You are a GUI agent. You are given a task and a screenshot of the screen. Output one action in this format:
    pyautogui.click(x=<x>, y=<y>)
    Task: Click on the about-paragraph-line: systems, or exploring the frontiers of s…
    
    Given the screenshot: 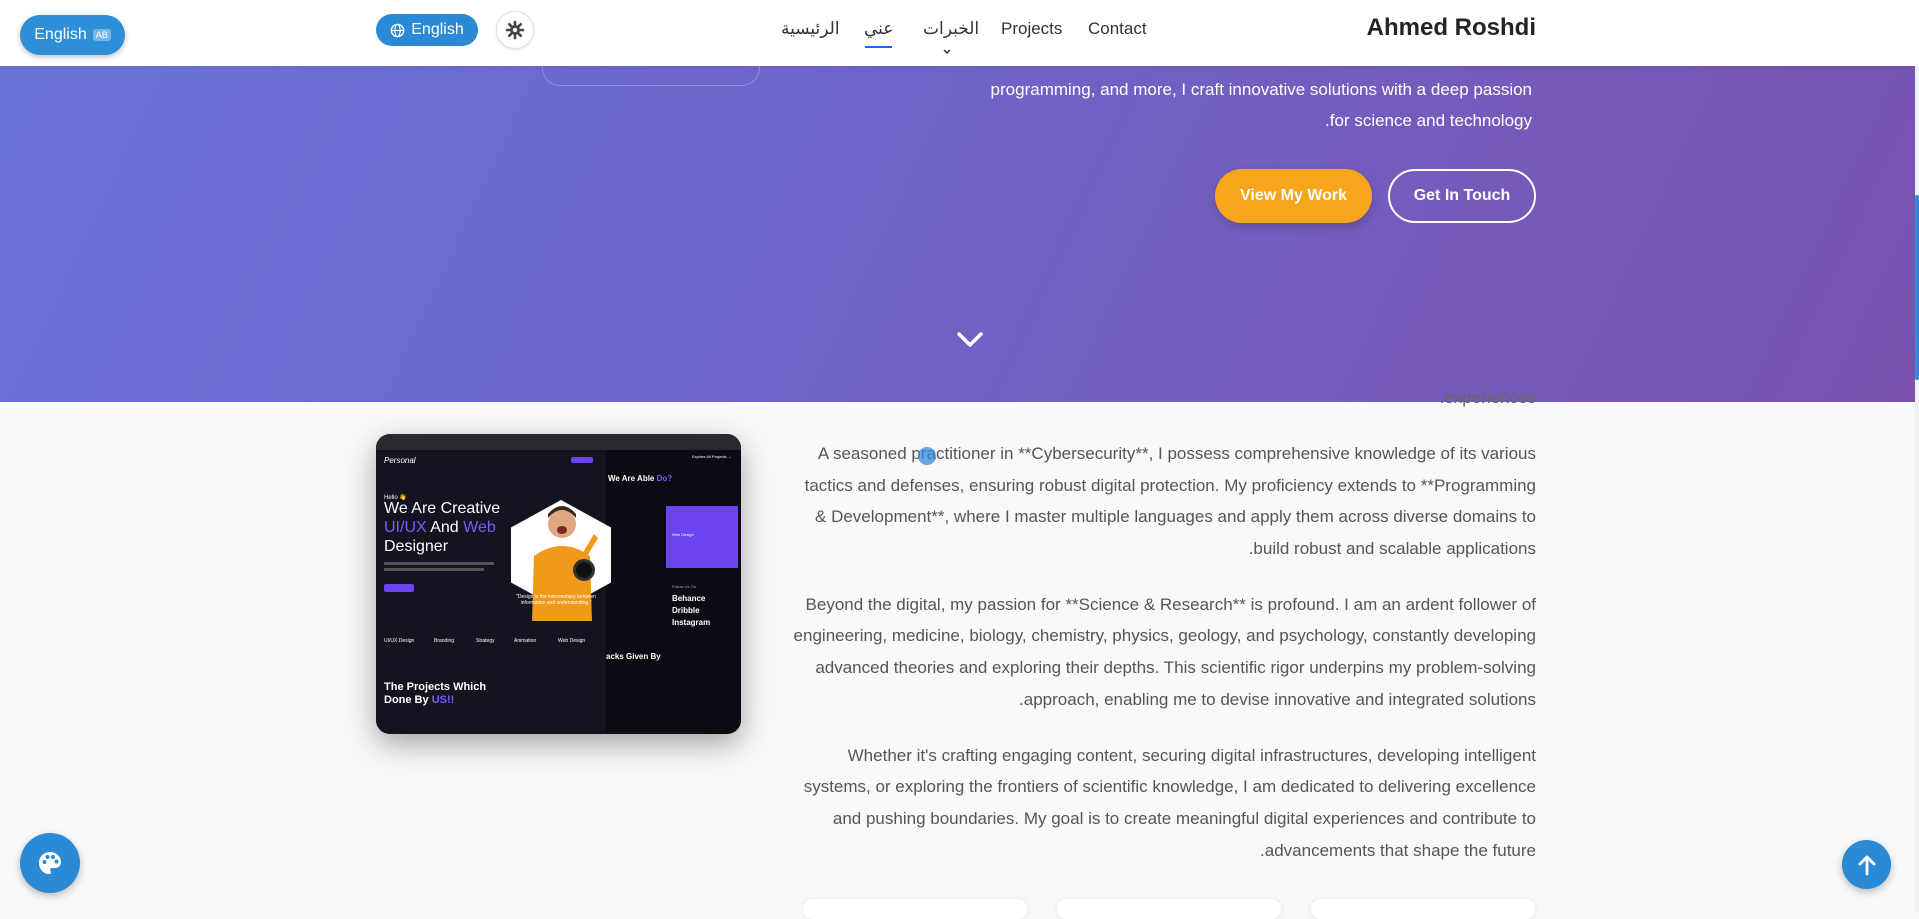 What is the action you would take?
    pyautogui.click(x=1169, y=786)
    